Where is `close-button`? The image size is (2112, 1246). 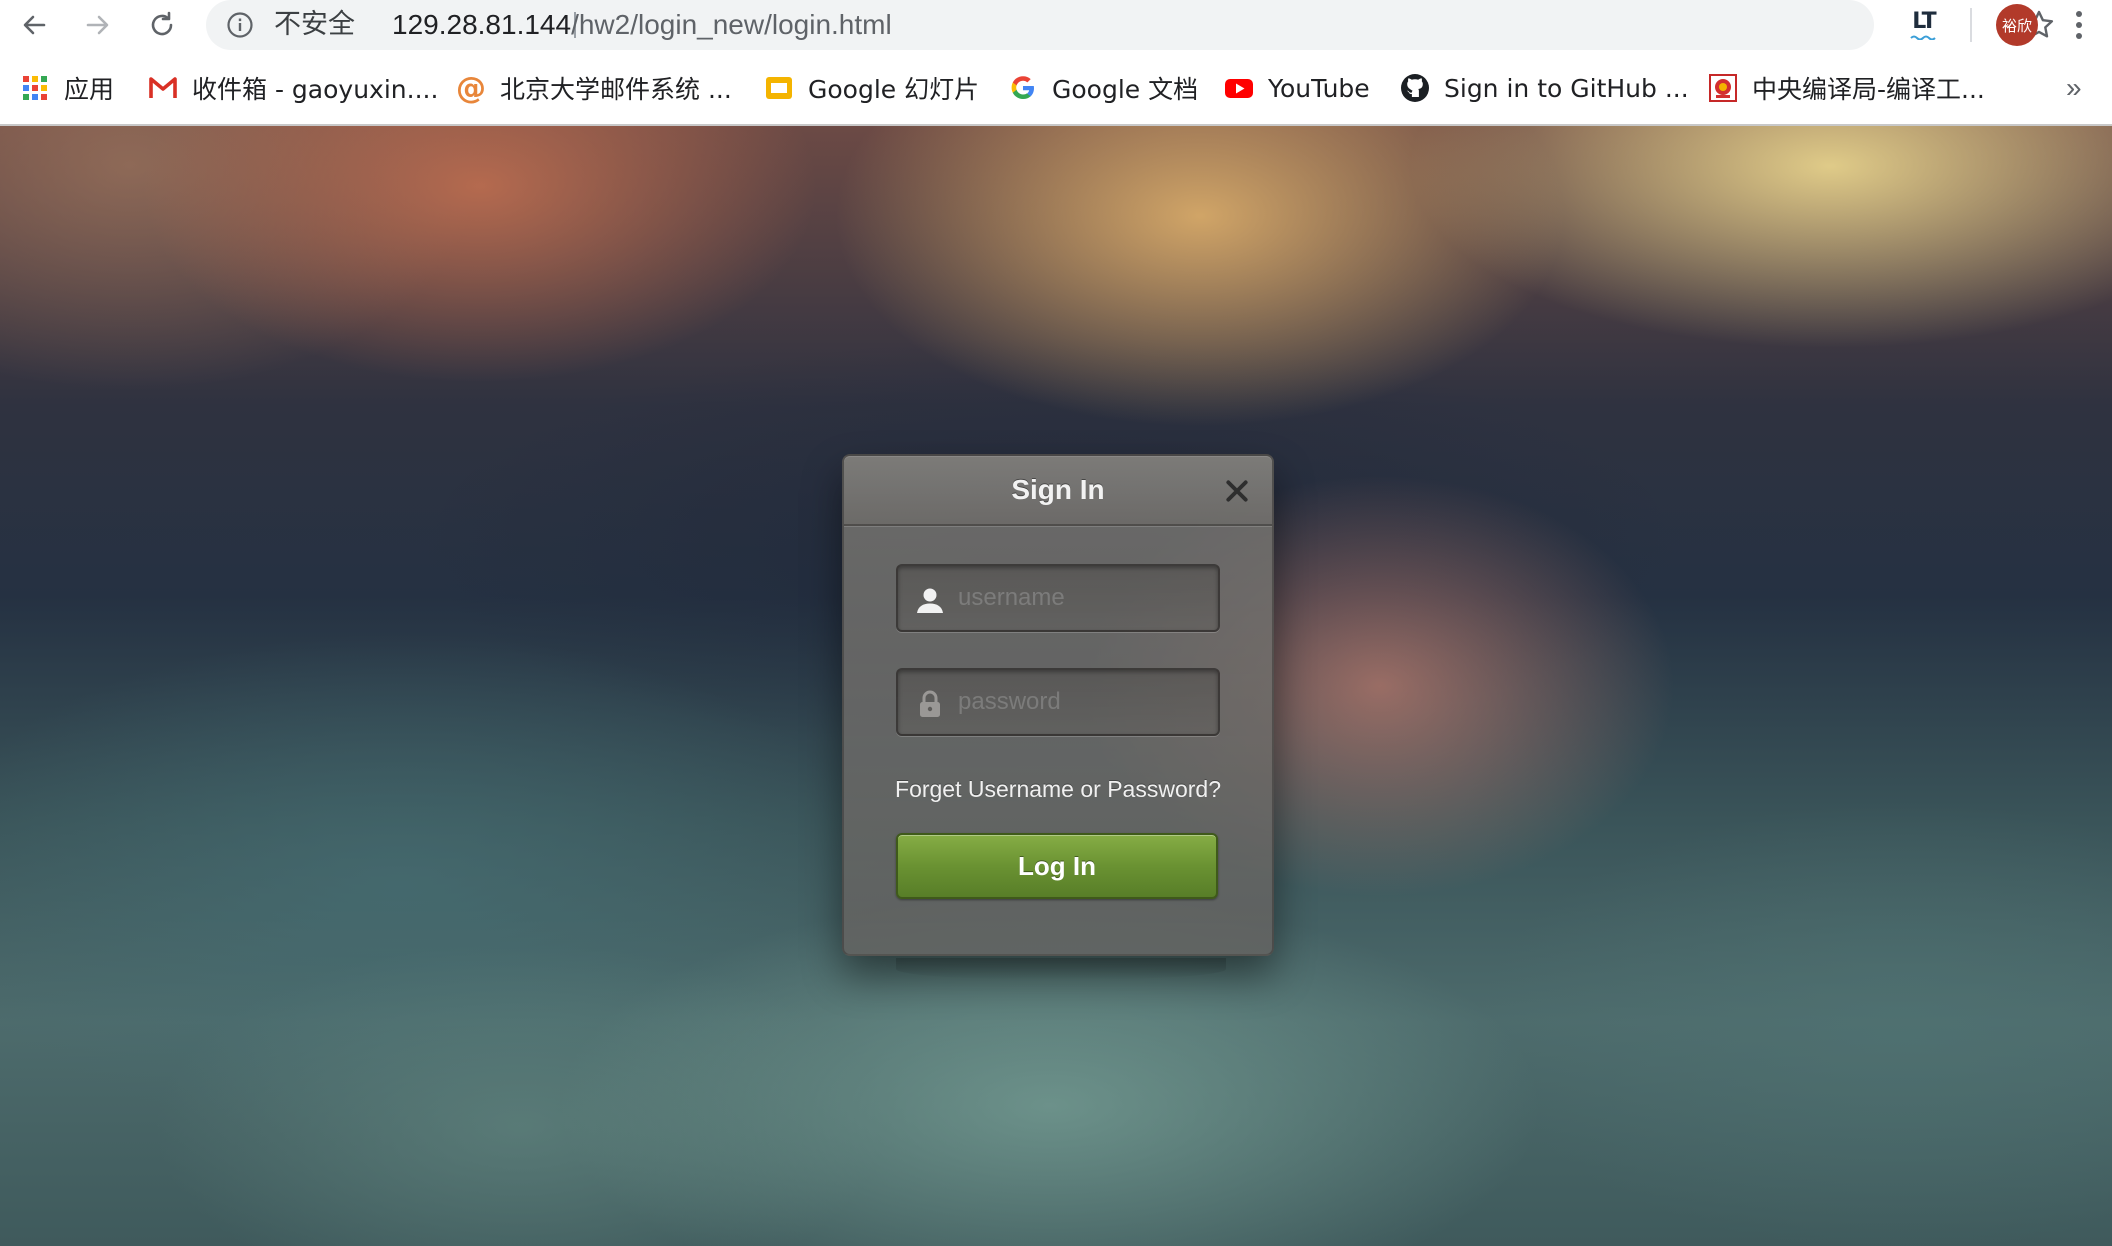 close-button is located at coordinates (1237, 491).